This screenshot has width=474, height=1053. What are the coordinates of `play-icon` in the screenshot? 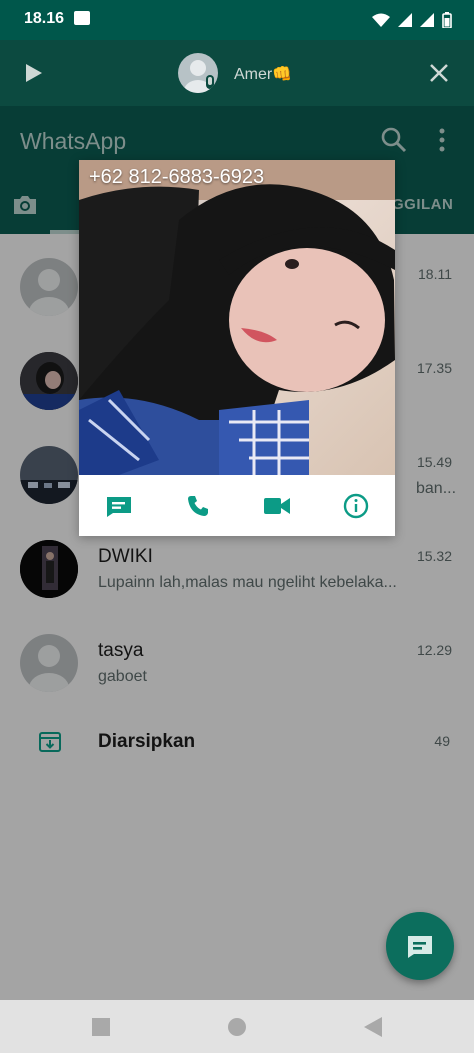 It's located at (33, 73).